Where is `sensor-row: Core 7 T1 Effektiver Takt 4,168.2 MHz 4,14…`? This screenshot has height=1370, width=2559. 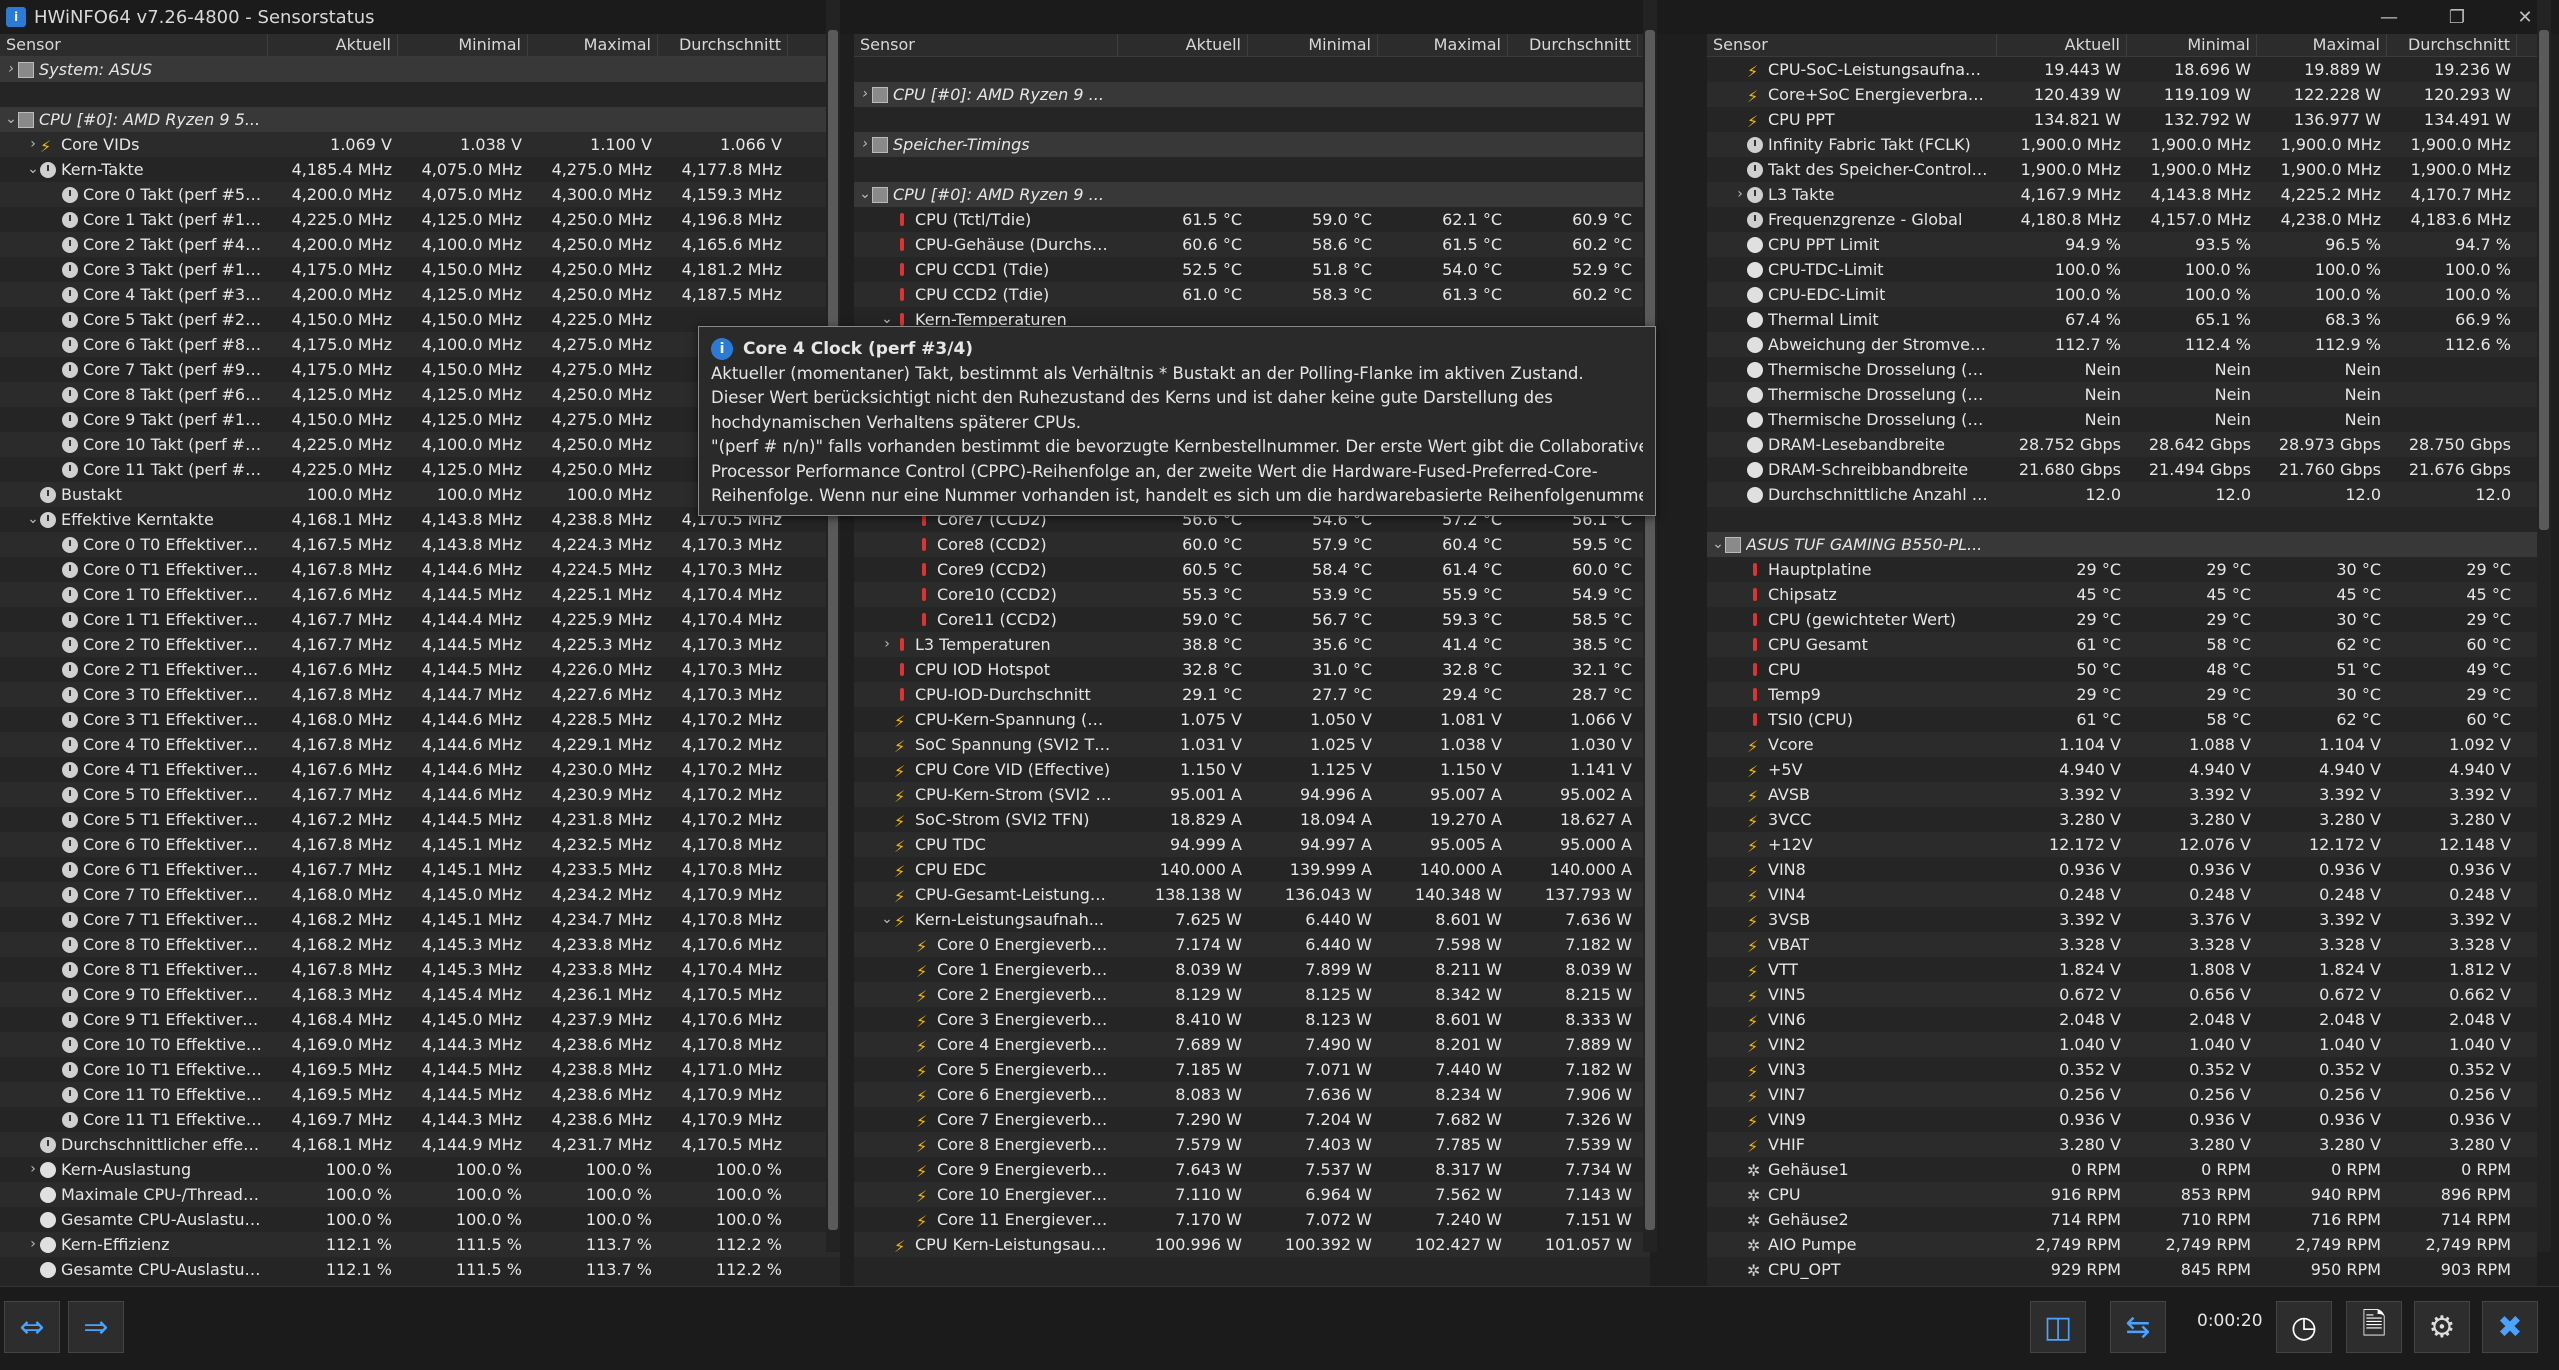
sensor-row: Core 7 T1 Effektiver Takt 4,168.2 MHz 4,14… is located at coordinates (420, 919).